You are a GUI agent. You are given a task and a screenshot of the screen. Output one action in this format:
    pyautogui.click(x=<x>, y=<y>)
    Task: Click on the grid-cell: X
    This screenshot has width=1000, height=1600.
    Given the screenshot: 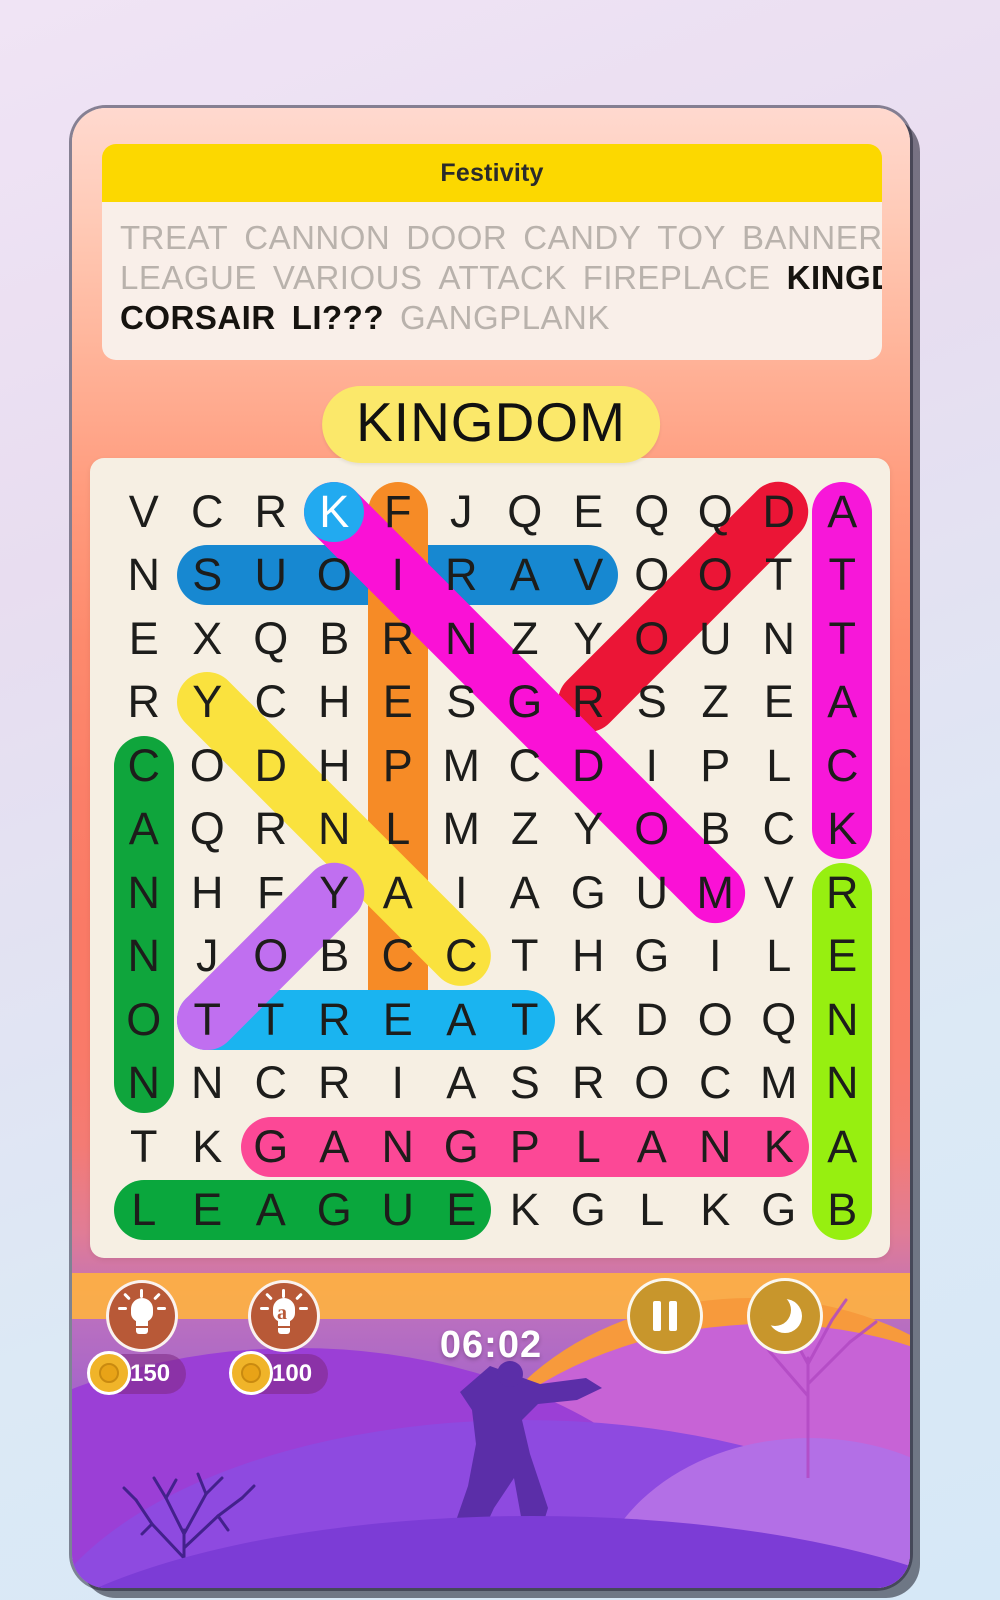 What is the action you would take?
    pyautogui.click(x=207, y=639)
    